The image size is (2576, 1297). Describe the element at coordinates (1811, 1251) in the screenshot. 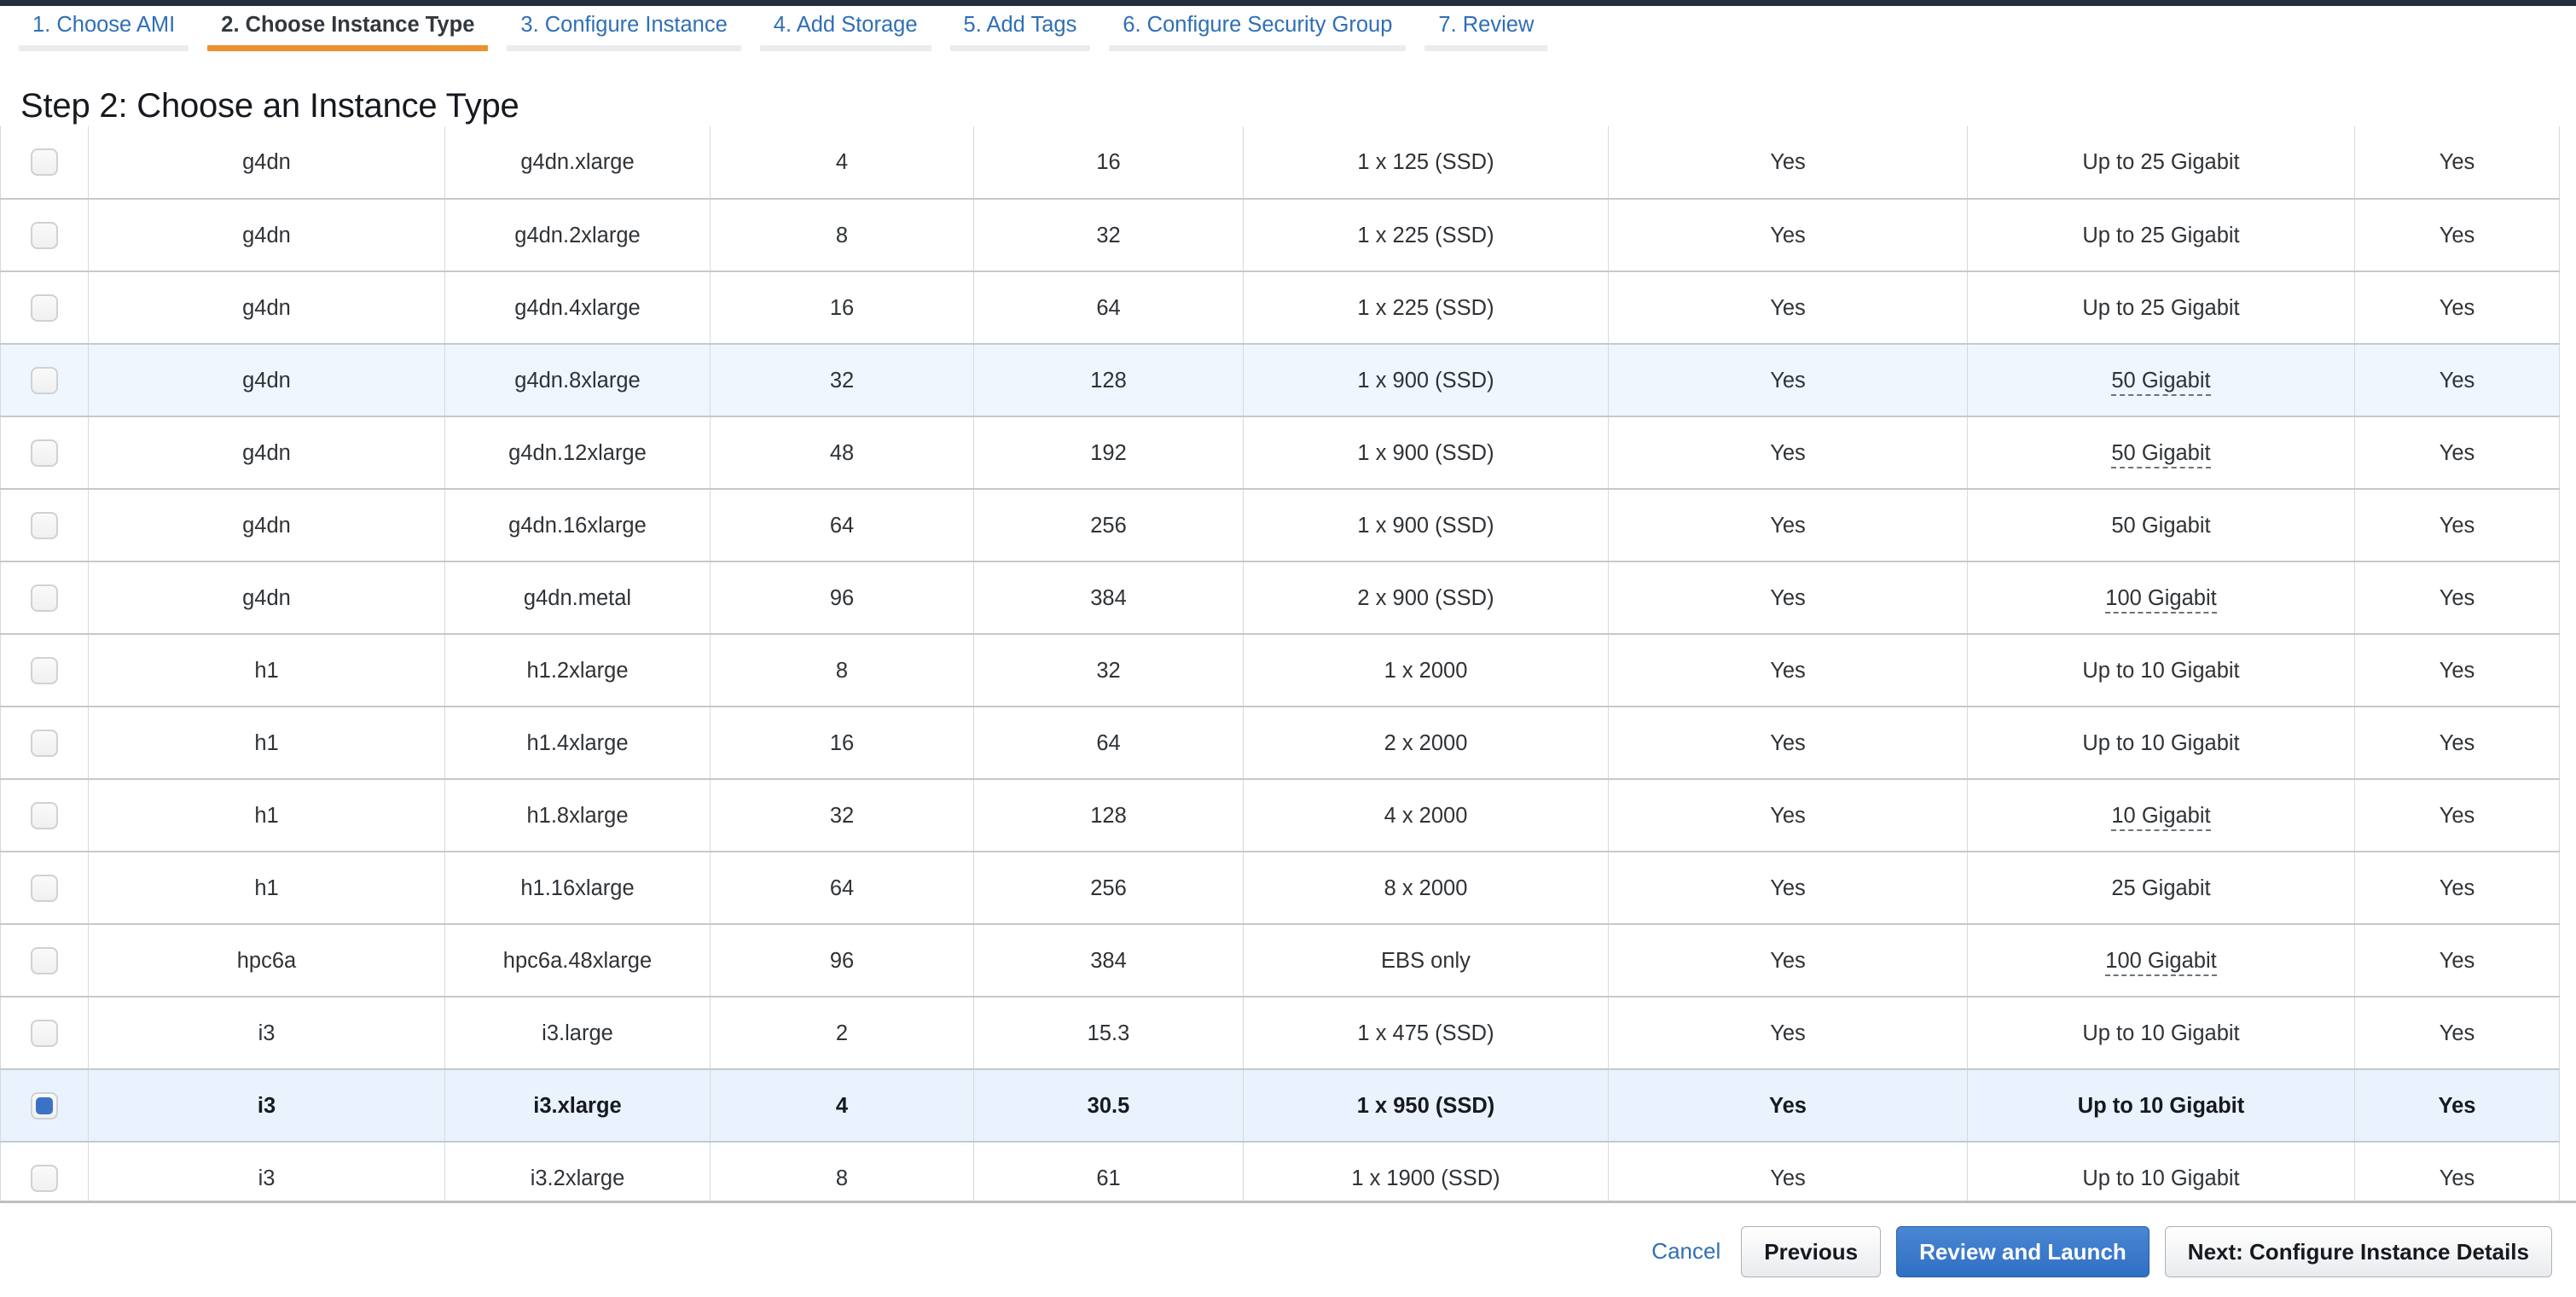

I see `previous-button: Previous` at that location.